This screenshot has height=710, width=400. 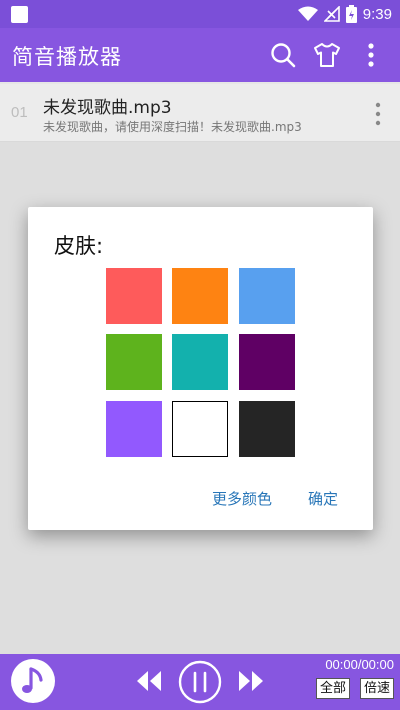 I want to click on color-swatch-red, so click(x=134, y=296).